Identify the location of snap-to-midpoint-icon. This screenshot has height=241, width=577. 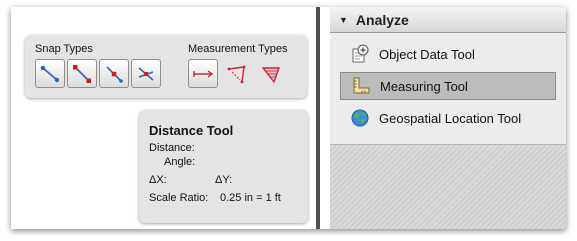
(114, 74).